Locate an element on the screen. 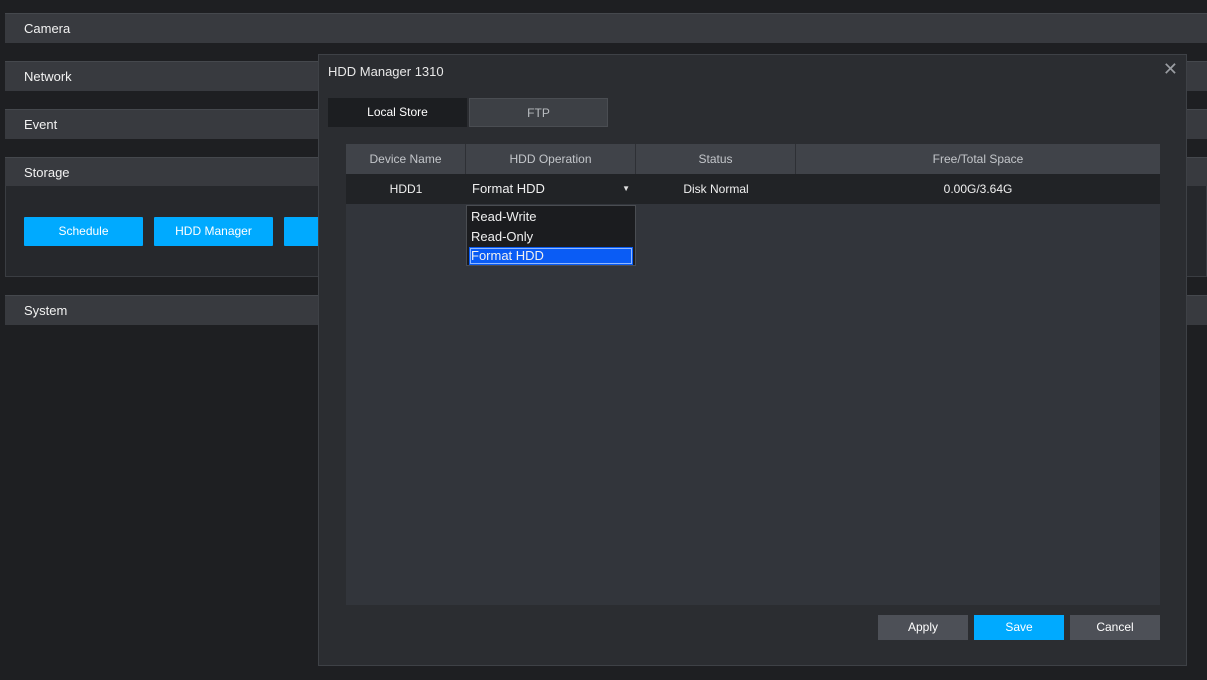  section-label: Storage is located at coordinates (47, 172).